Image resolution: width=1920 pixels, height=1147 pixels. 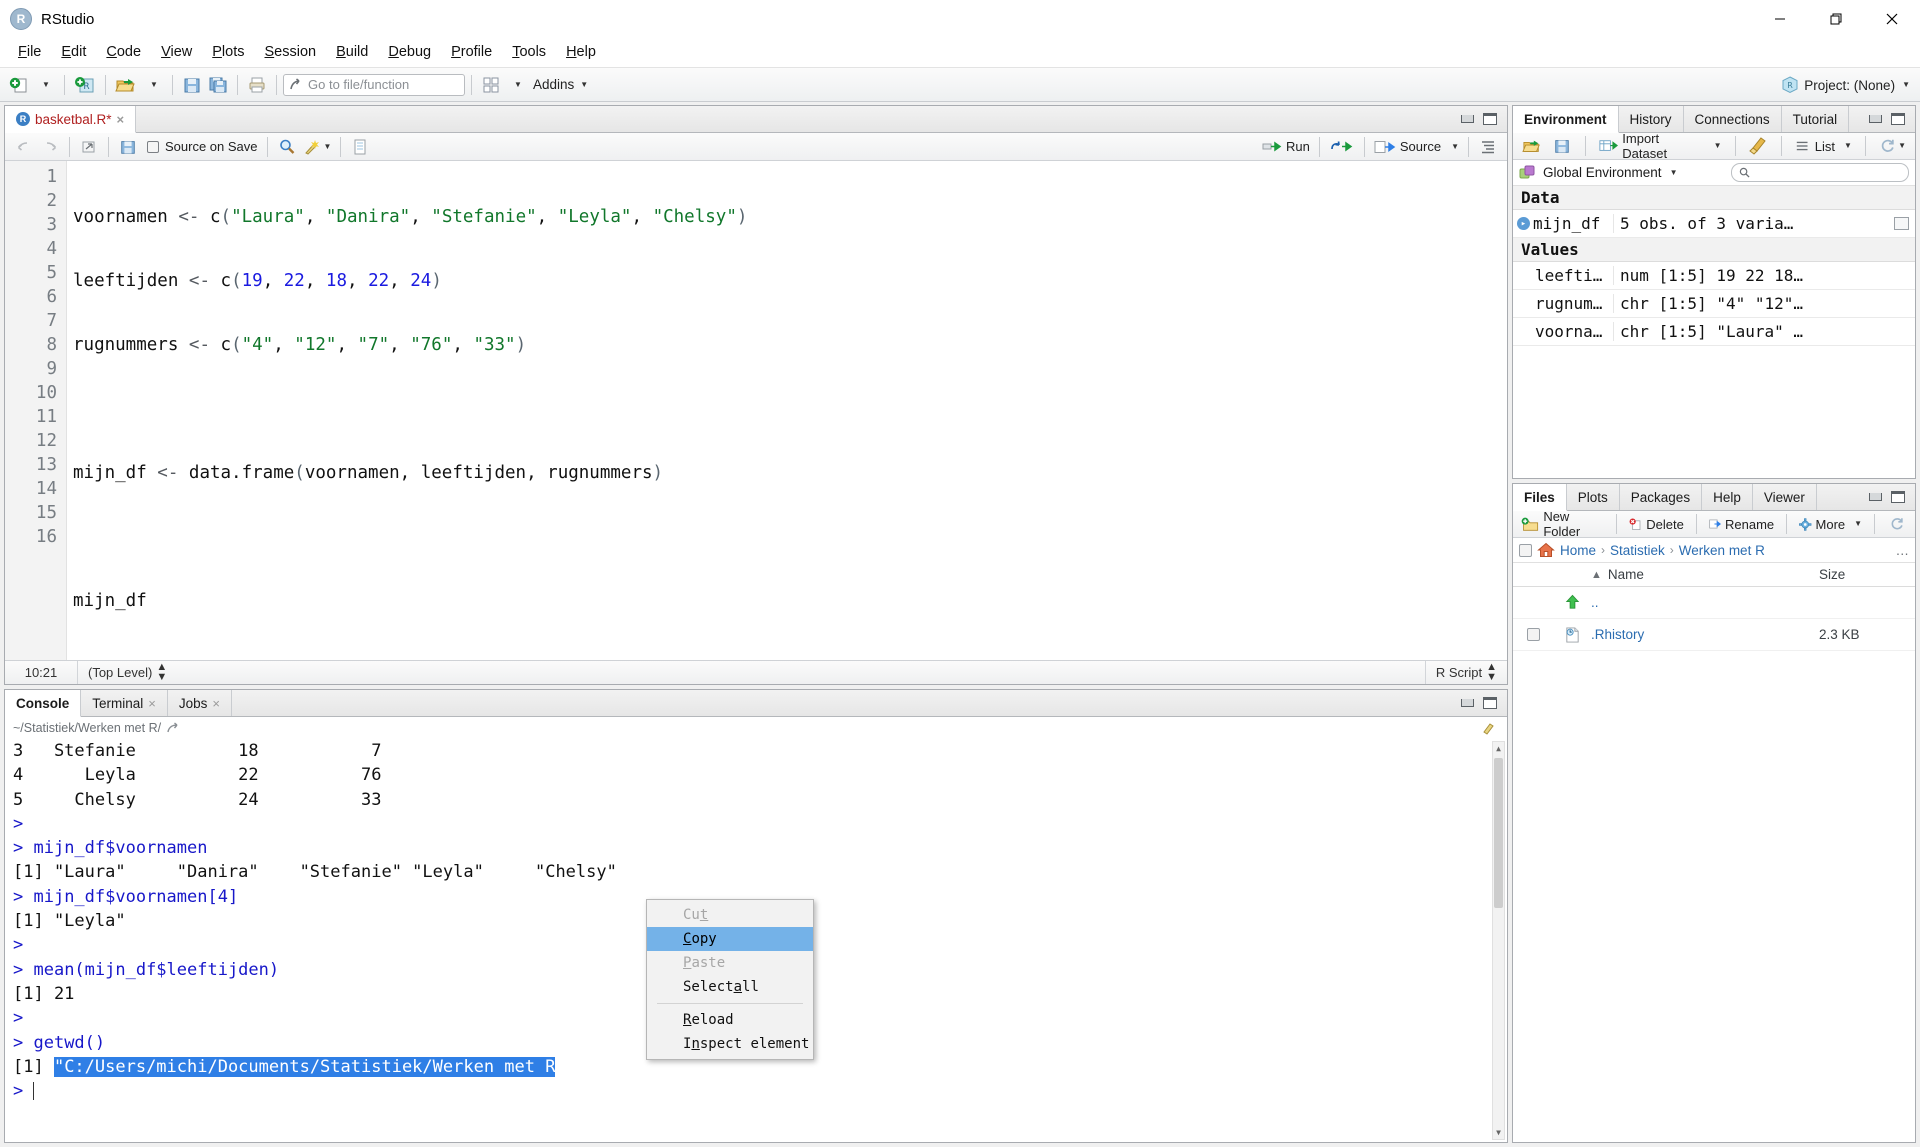 What do you see at coordinates (730, 1044) in the screenshot?
I see `context-menu-item-inspect-element: In spect element` at bounding box center [730, 1044].